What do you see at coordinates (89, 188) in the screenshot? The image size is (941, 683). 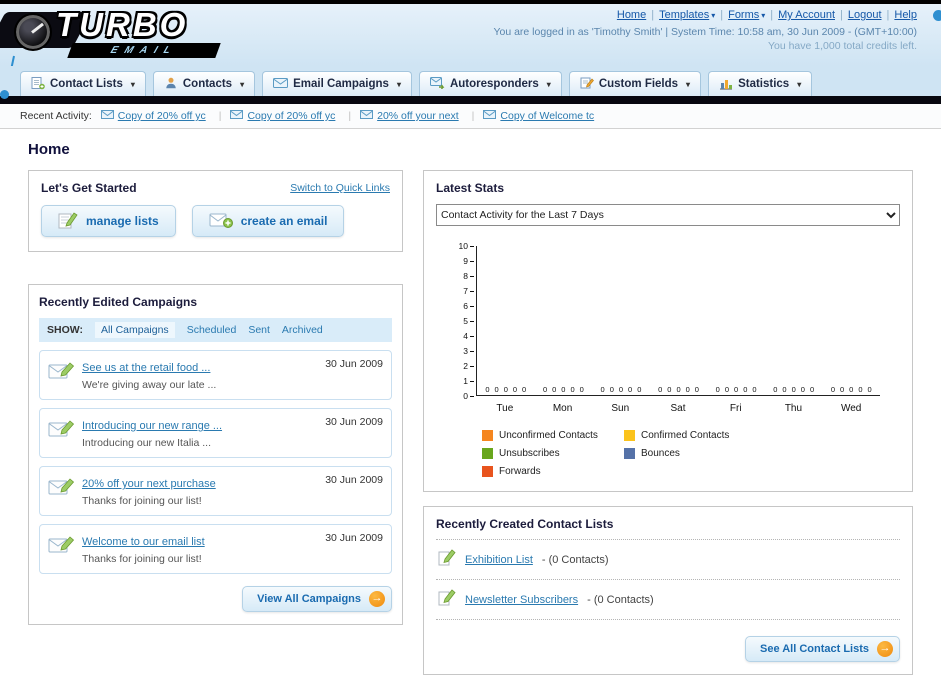 I see `get-started-title: Let's Get Started` at bounding box center [89, 188].